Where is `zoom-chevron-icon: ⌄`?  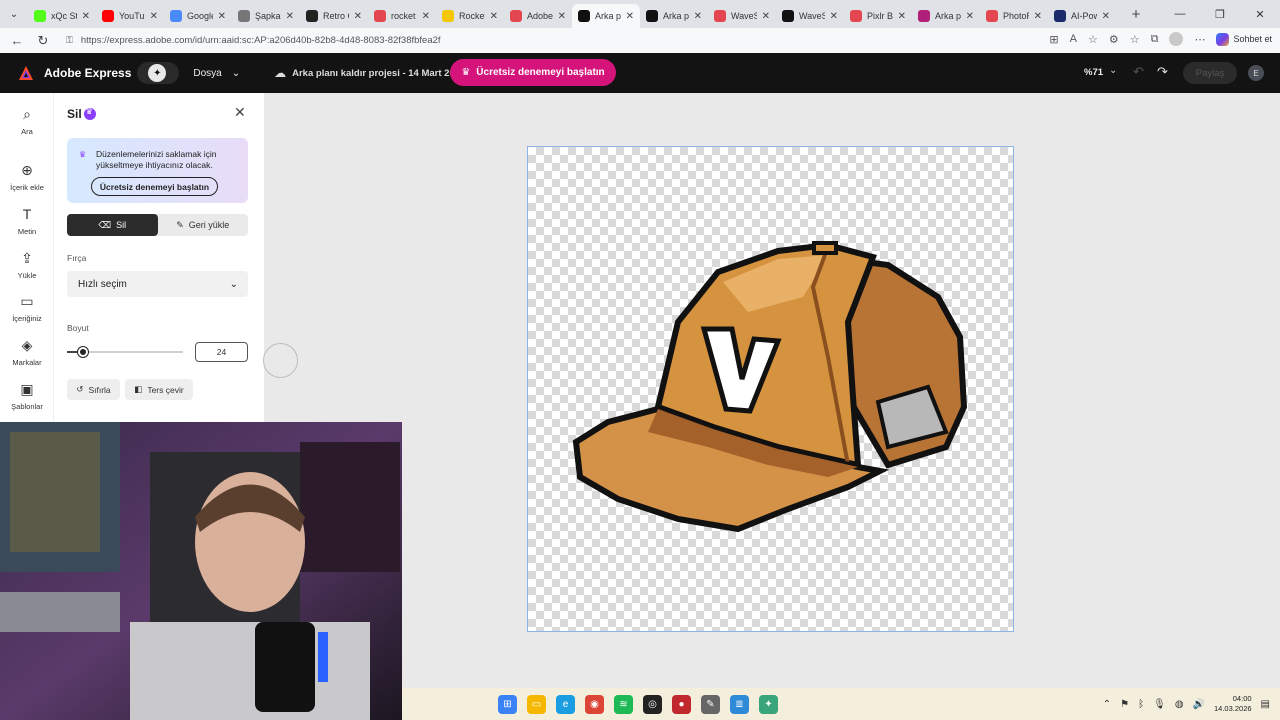 zoom-chevron-icon: ⌄ is located at coordinates (1113, 70).